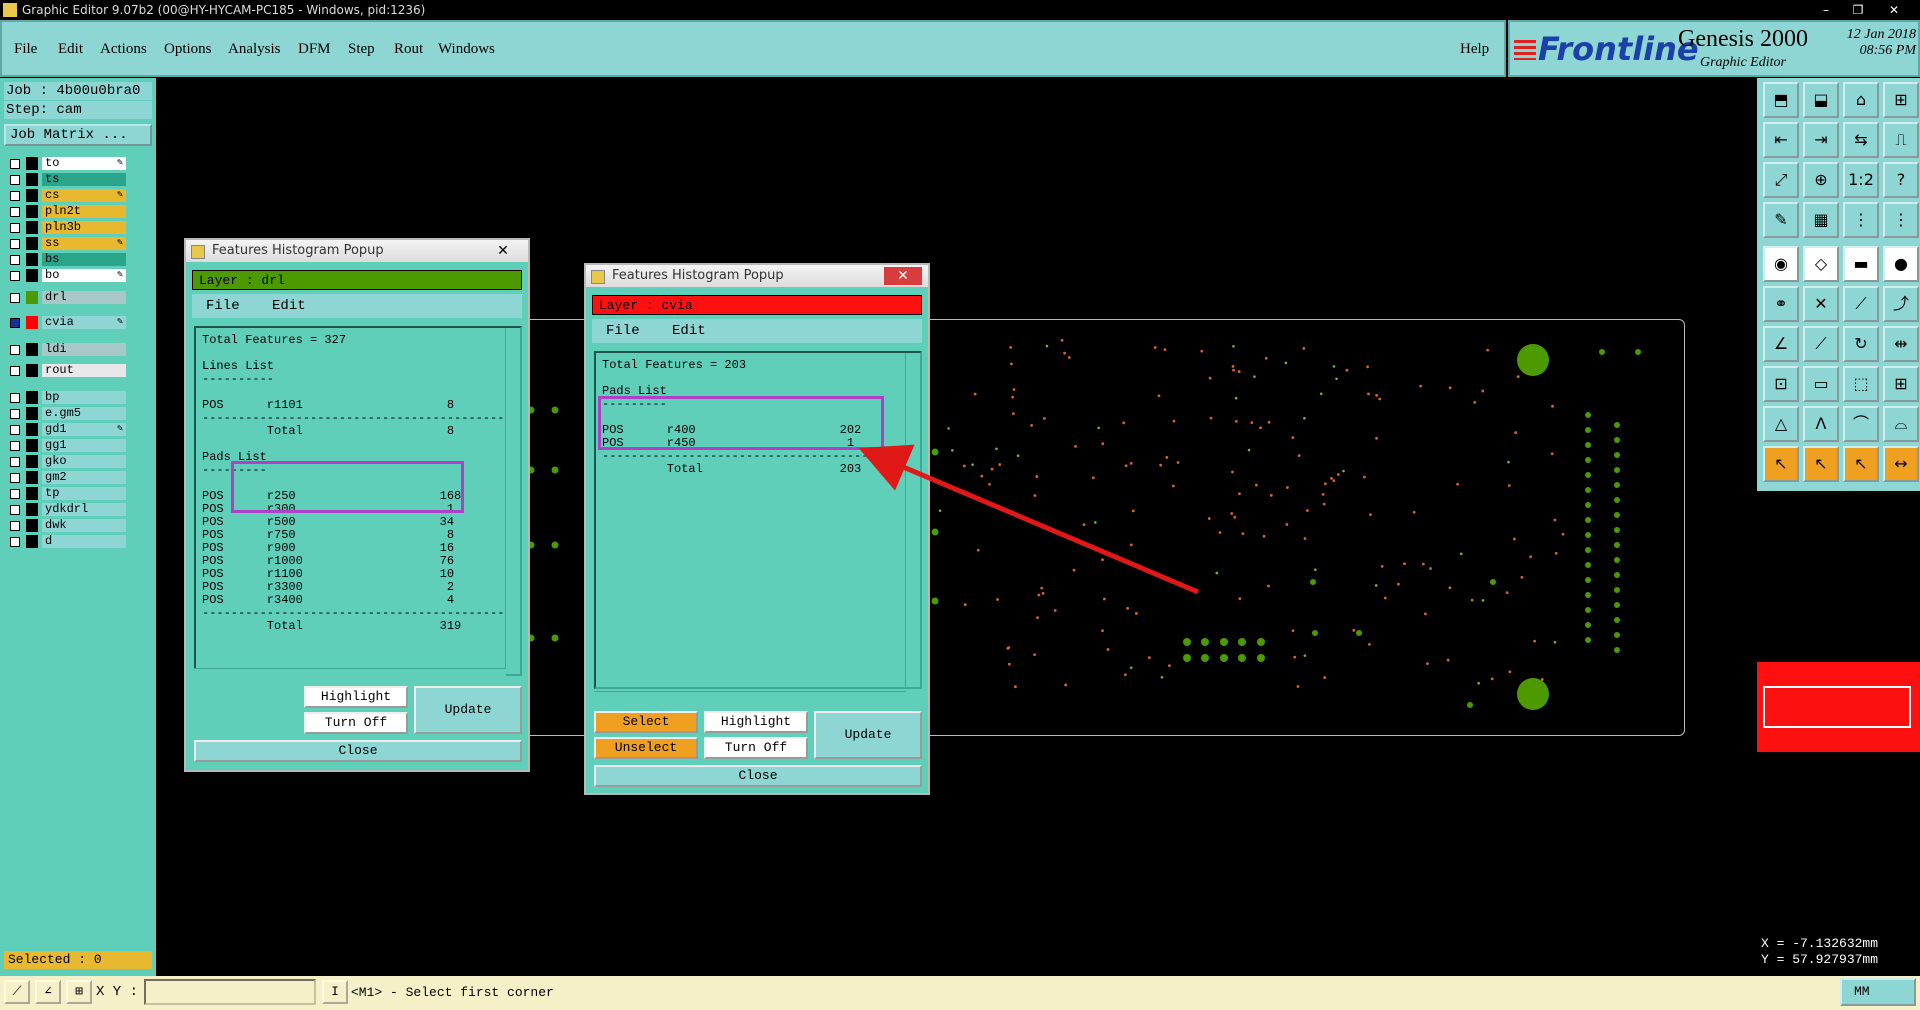  I want to click on rotate-icon: ↻, so click(1861, 344).